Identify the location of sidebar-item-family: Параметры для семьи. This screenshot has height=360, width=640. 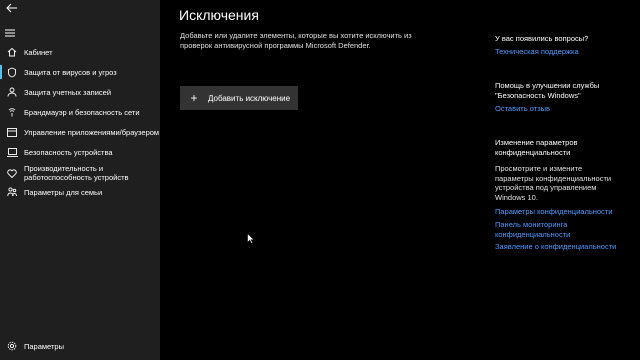
(80, 192).